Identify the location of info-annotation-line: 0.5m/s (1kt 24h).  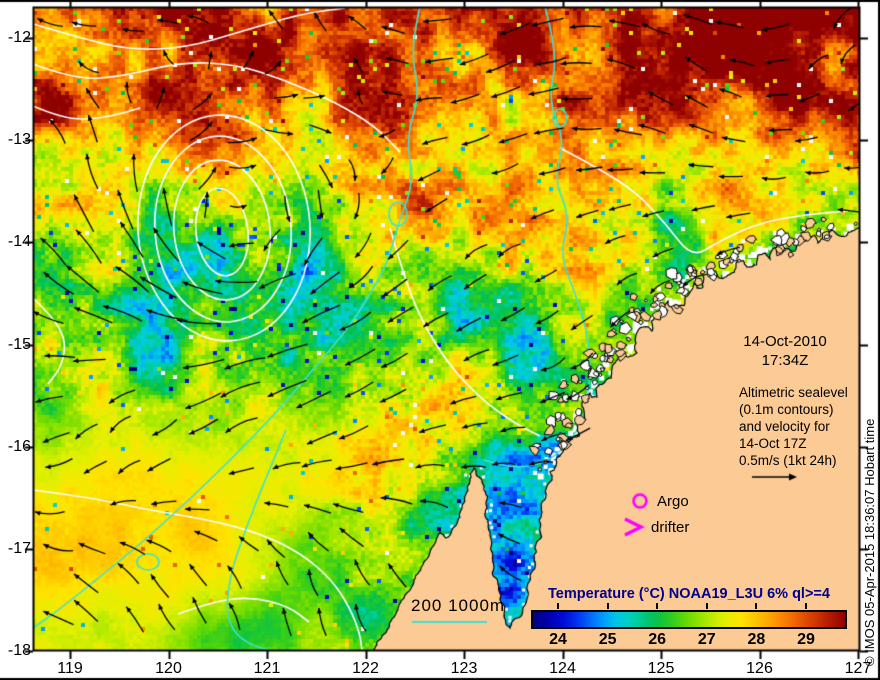
(788, 460).